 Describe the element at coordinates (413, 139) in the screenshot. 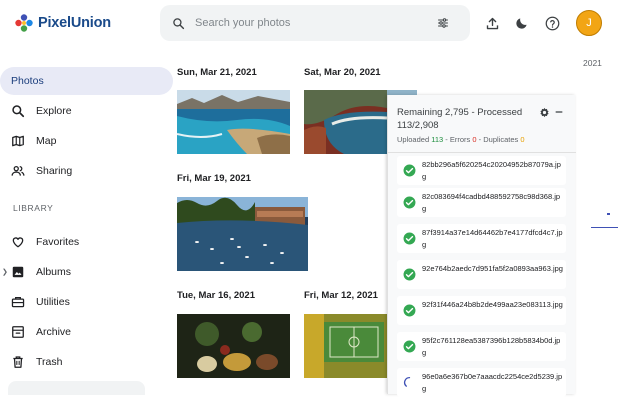

I see `uploaded-label: Uploaded` at that location.